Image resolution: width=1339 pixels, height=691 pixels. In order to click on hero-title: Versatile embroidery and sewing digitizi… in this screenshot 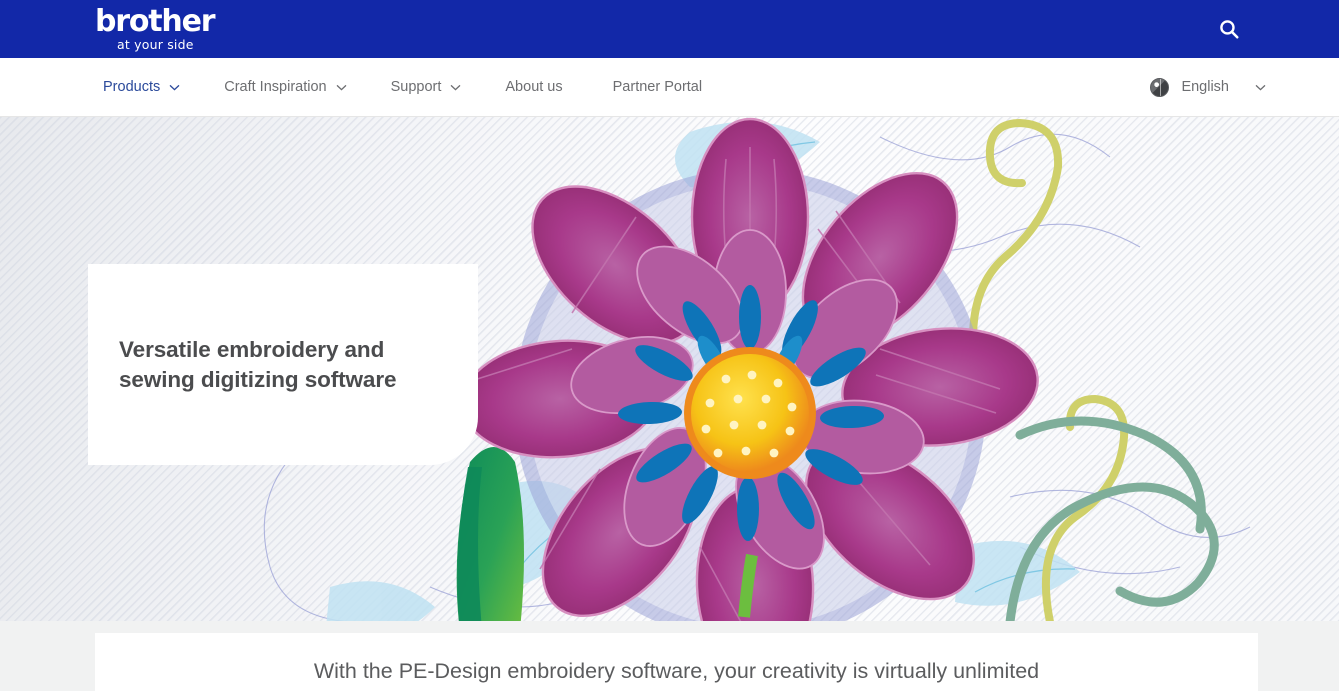, I will do `click(258, 365)`.